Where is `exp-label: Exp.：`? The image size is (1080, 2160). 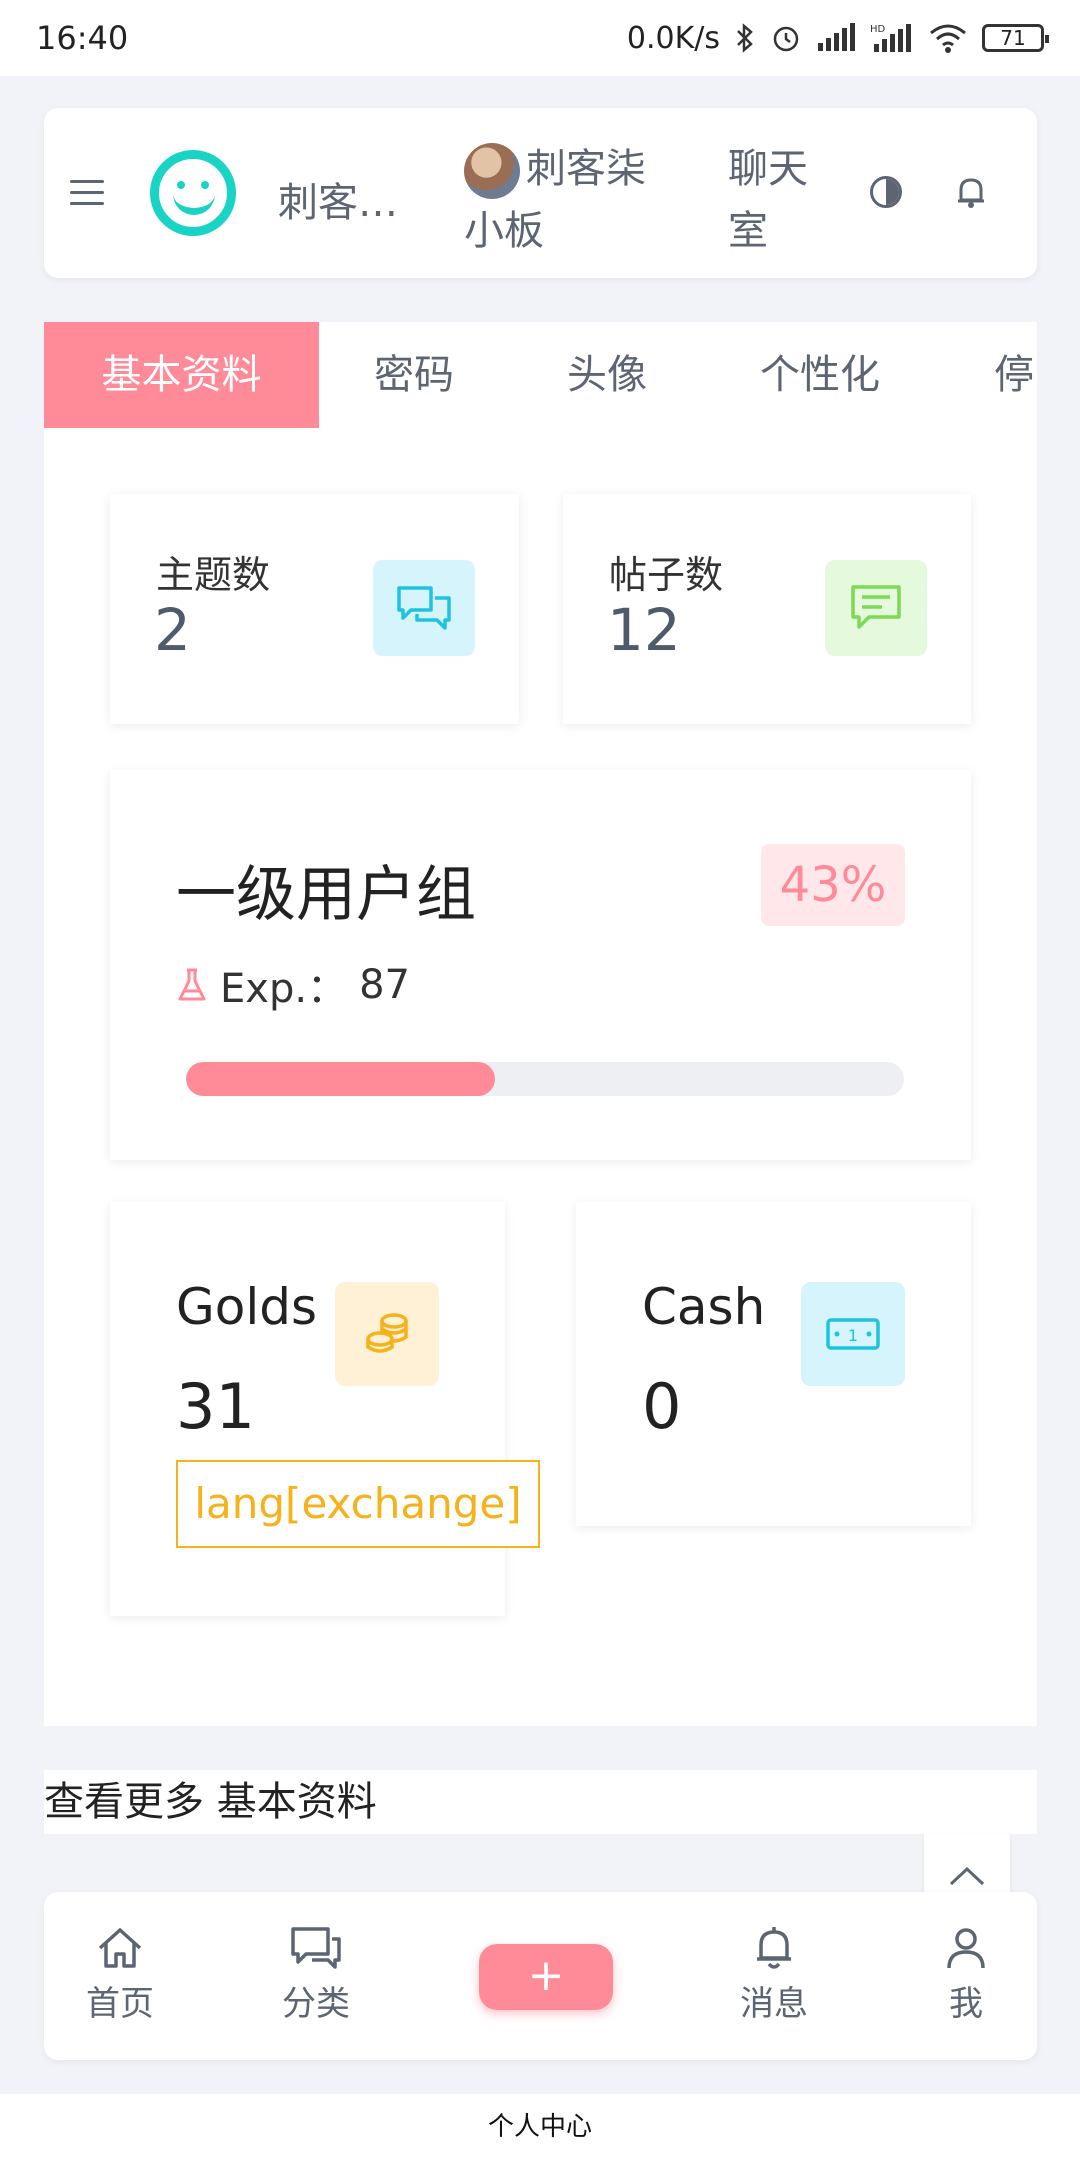
exp-label: Exp.： is located at coordinates (284, 989).